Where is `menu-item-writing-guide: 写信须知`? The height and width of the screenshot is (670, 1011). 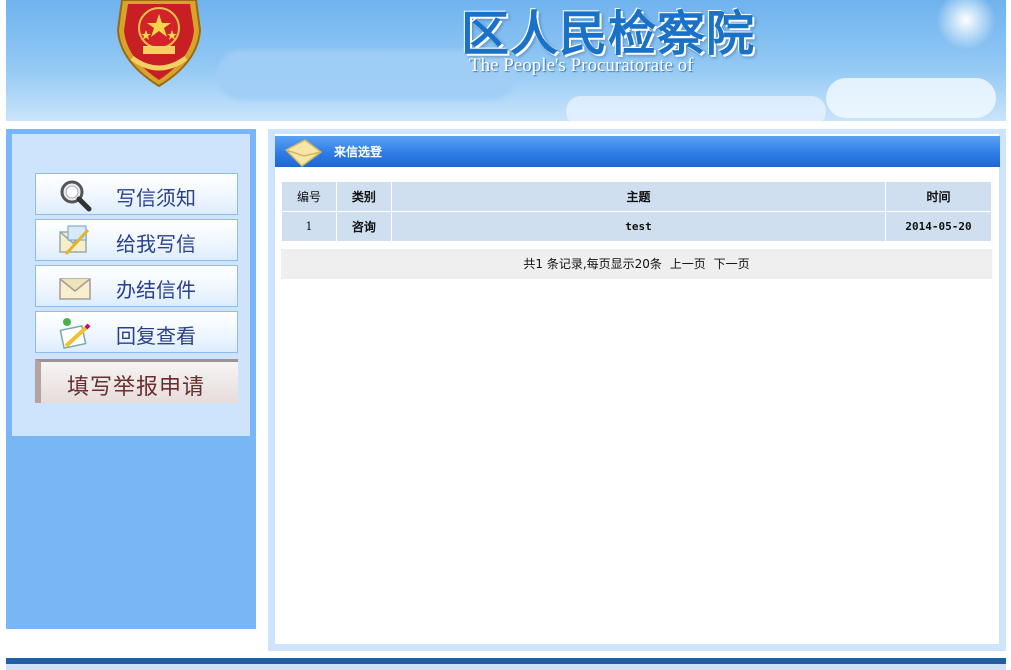
menu-item-writing-guide: 写信须知 is located at coordinates (136, 194).